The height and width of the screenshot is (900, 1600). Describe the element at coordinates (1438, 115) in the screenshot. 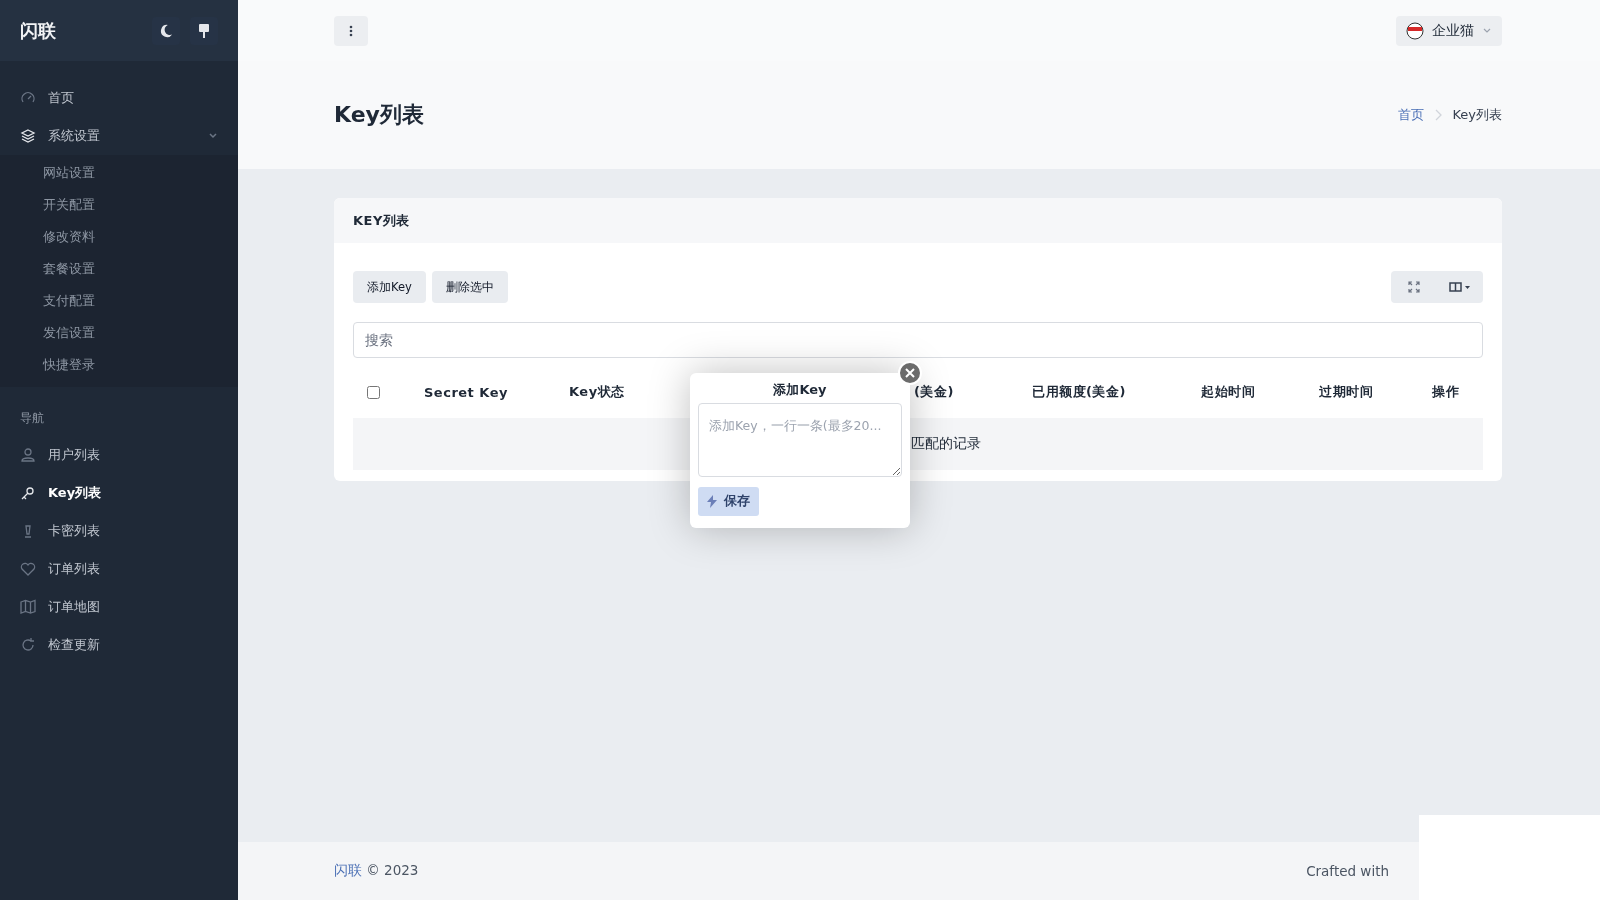

I see `chevron-right-icon` at that location.